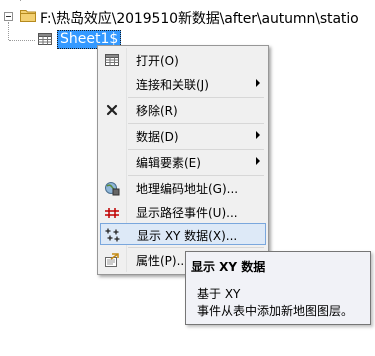 The width and height of the screenshot is (375, 356). Describe the element at coordinates (8, 31) in the screenshot. I see `tree-connector-vertical` at that location.